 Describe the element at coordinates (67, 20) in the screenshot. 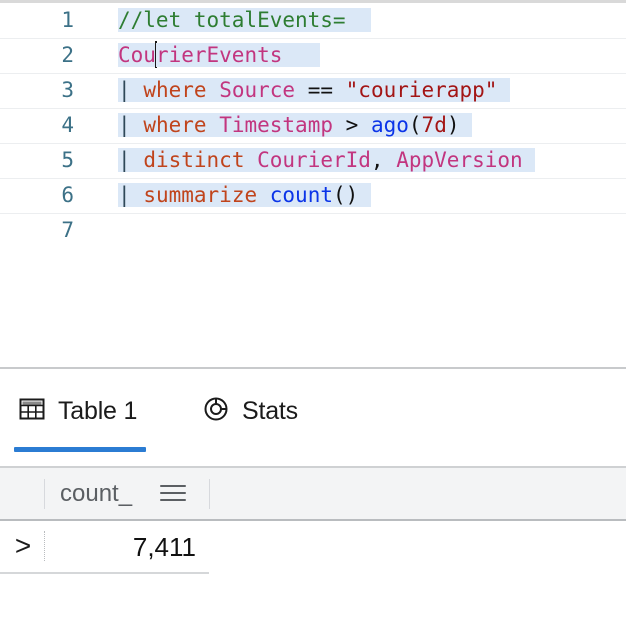

I see `line-number-1: 1` at that location.